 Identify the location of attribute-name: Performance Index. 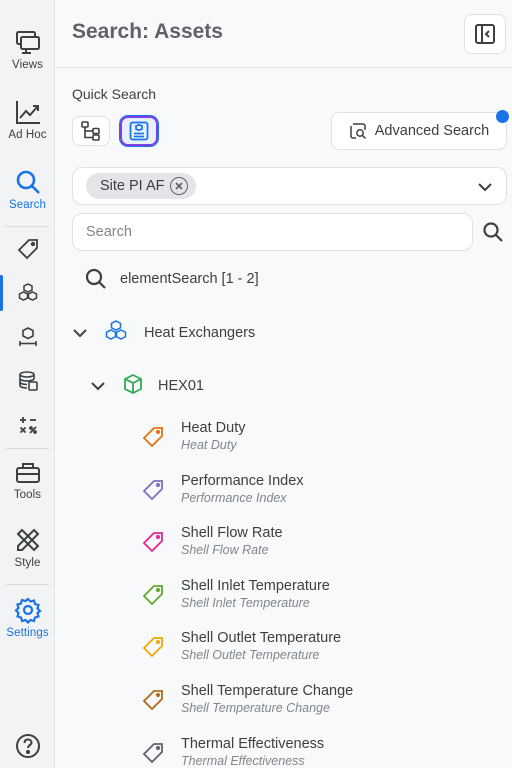
(242, 480).